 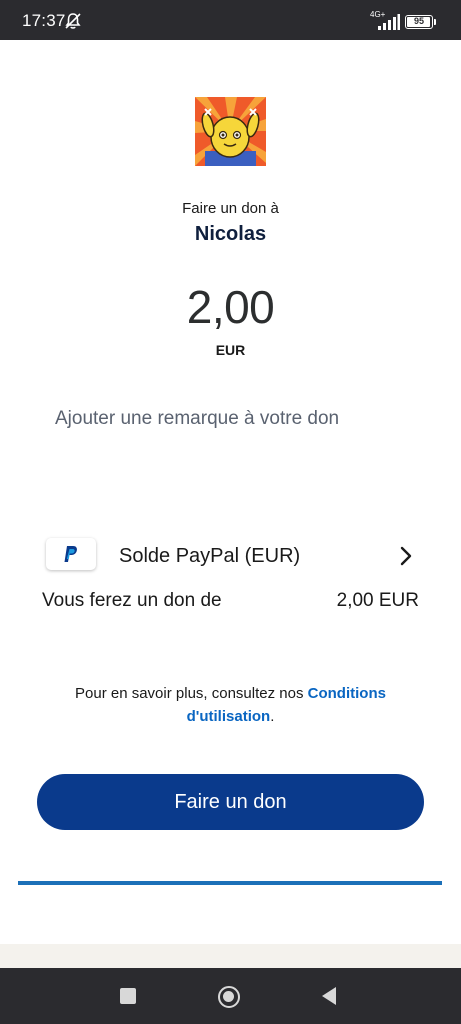 What do you see at coordinates (230, 956) in the screenshot?
I see `bottom-strip` at bounding box center [230, 956].